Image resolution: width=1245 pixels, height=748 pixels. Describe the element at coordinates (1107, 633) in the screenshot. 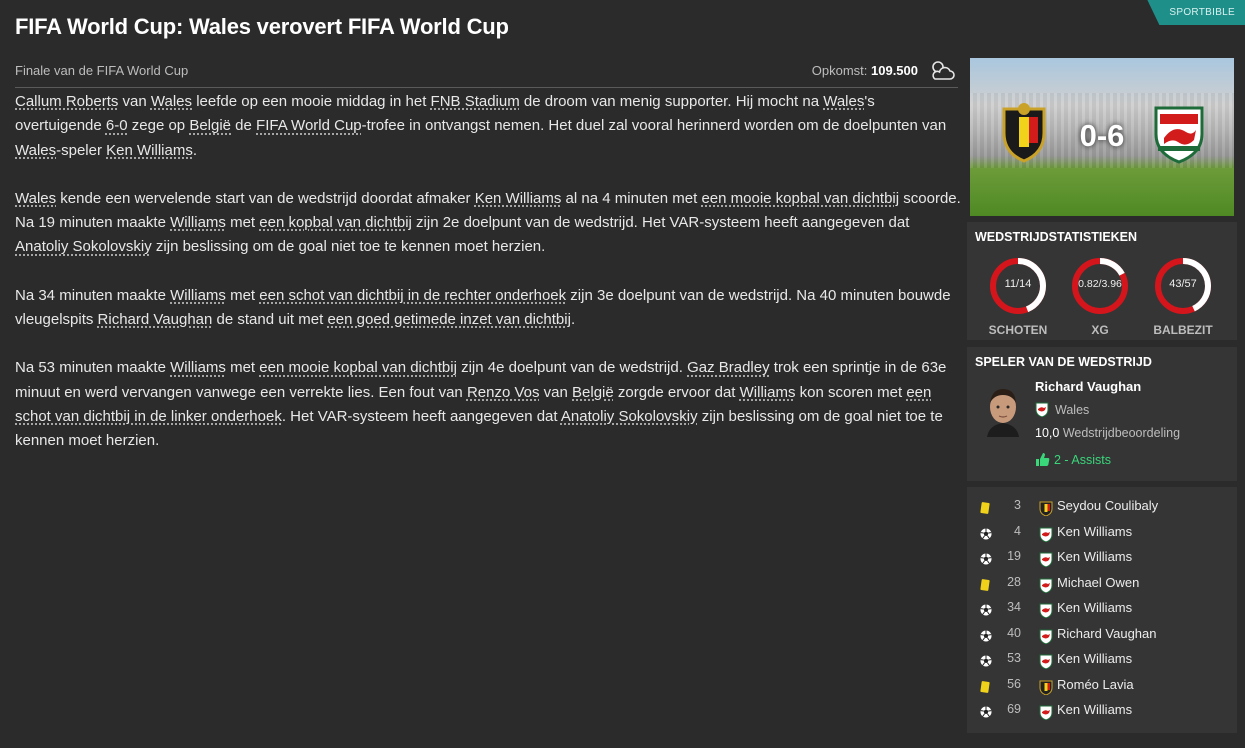

I see `event-player: Richard Vaughan` at that location.